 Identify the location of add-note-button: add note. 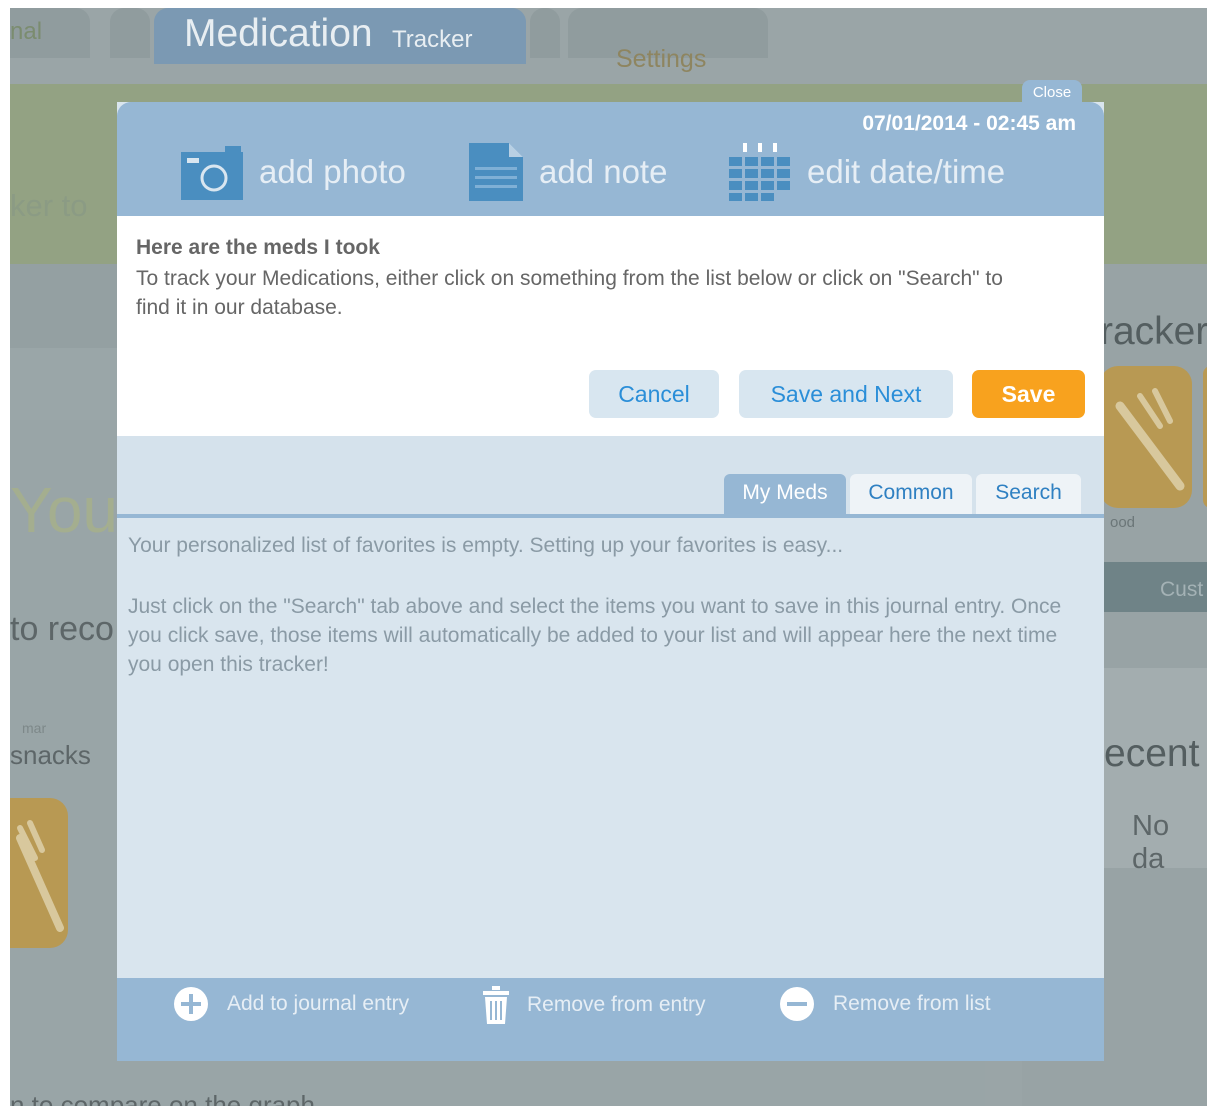
(568, 172).